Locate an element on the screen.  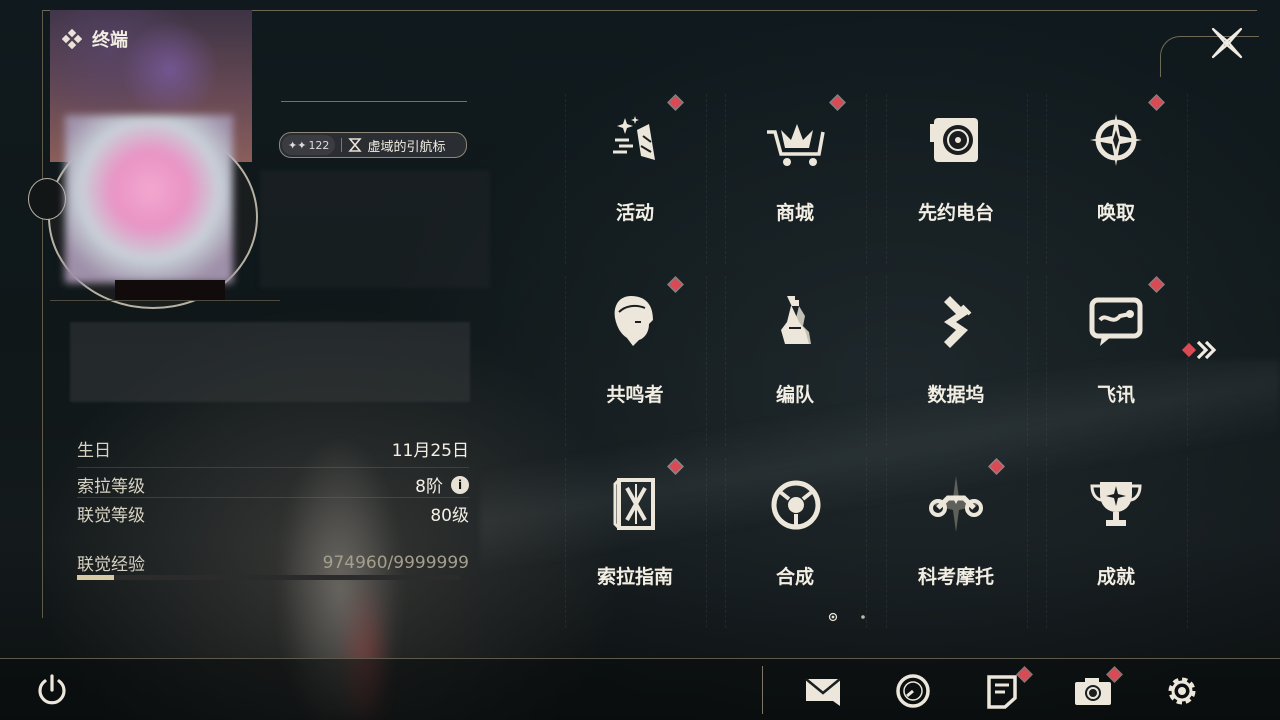
settings-icon is located at coordinates (1182, 691).